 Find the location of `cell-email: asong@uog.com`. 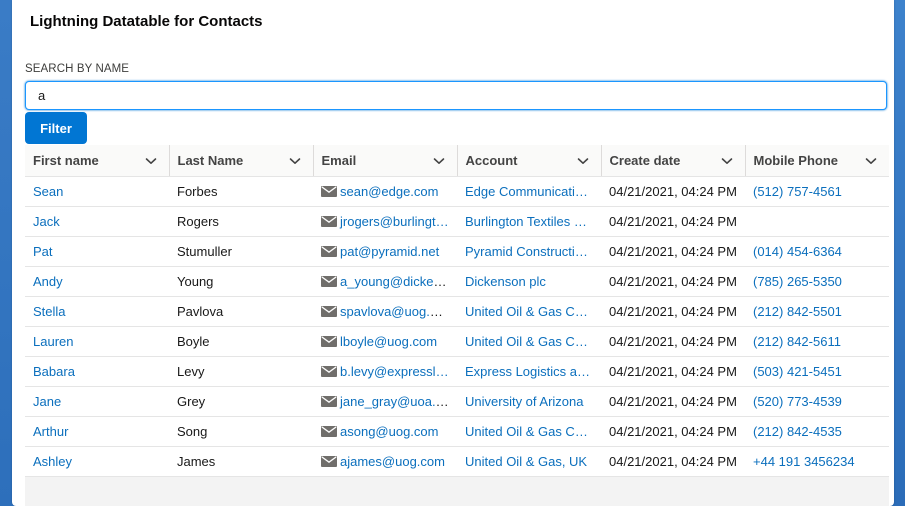

cell-email: asong@uog.com is located at coordinates (385, 431).